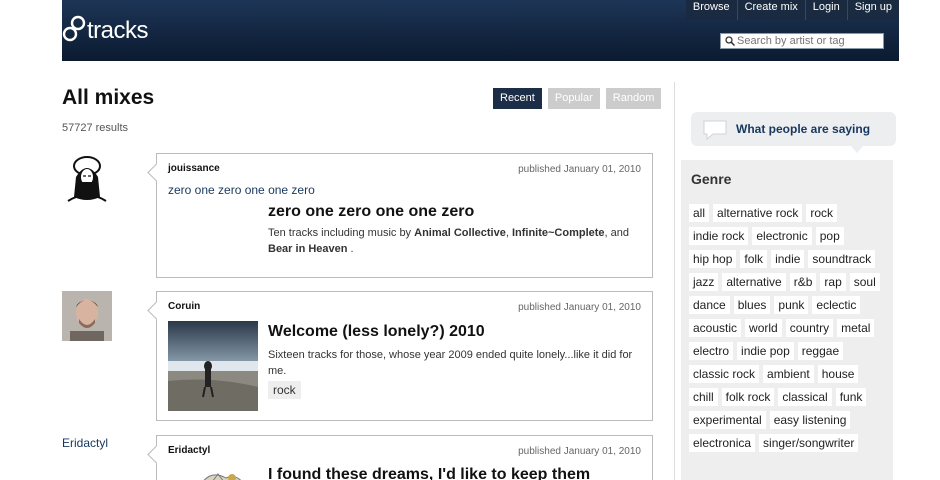 This screenshot has width=940, height=480. Describe the element at coordinates (460, 233) in the screenshot. I see `artist-link: Animal Collective` at that location.